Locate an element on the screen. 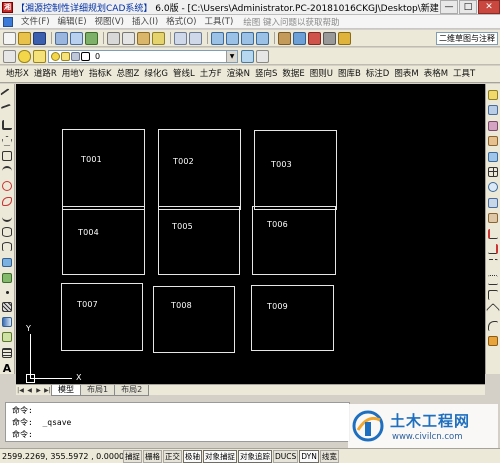  zoom-realtime-icon is located at coordinates (232, 38).